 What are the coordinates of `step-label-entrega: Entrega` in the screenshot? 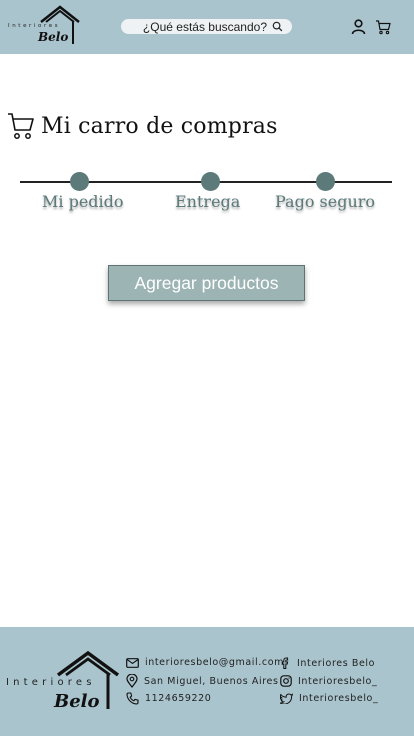 It's located at (208, 201).